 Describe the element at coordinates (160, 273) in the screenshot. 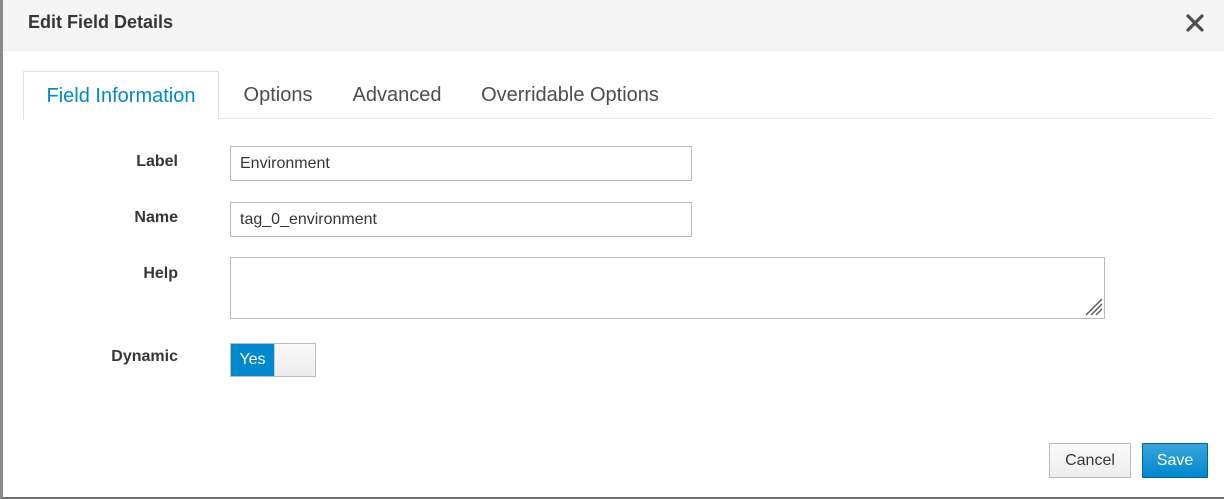

I see `help-field-label: Help` at that location.